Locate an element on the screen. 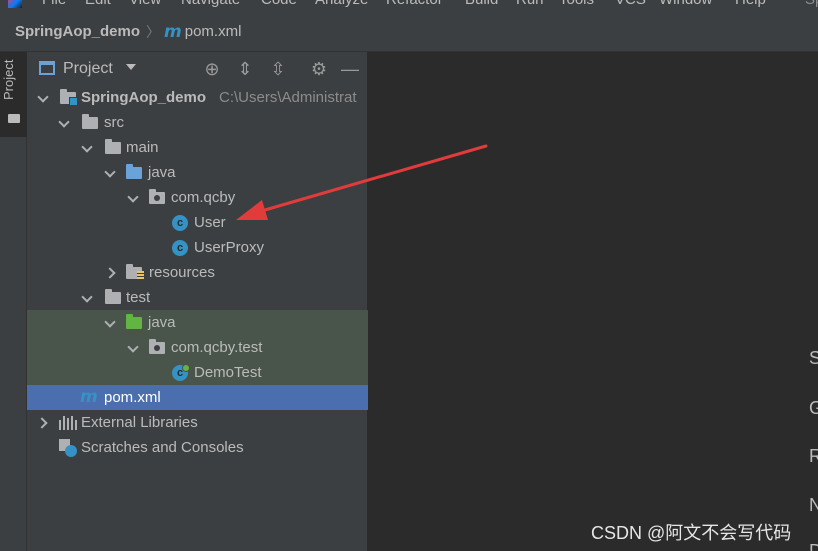  expand-all-icon: ⇕ is located at coordinates (245, 69).